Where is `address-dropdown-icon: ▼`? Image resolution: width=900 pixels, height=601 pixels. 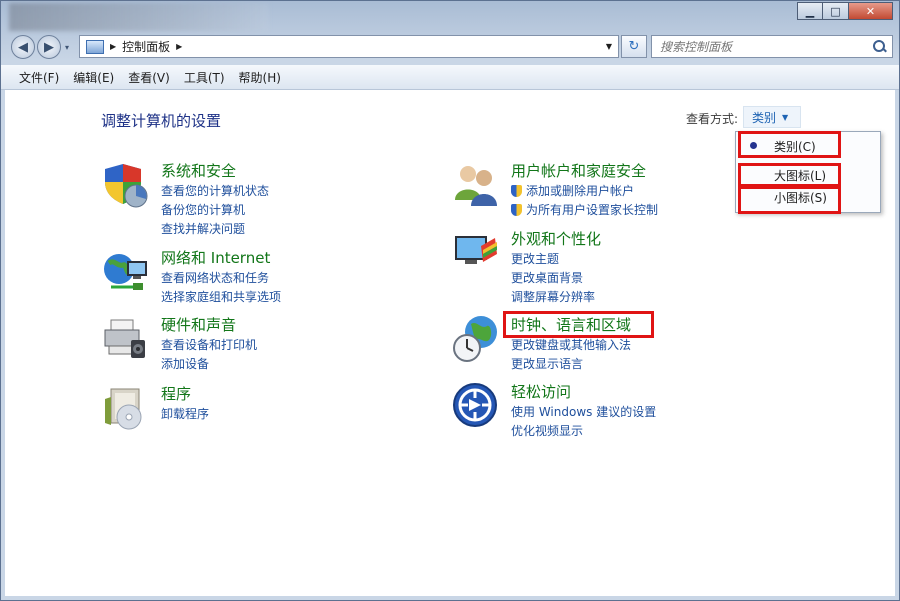 address-dropdown-icon: ▼ is located at coordinates (609, 46).